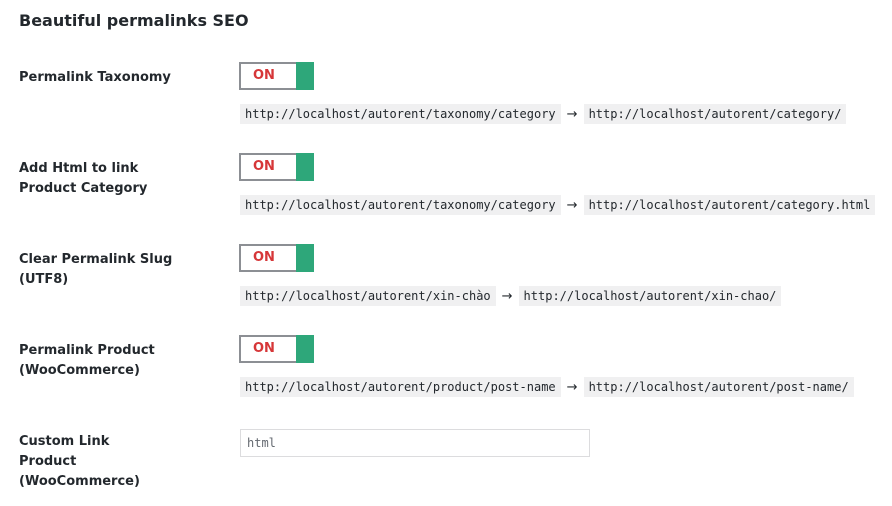  Describe the element at coordinates (134, 20) in the screenshot. I see `section-title: Beautiful permalinks SEO` at that location.